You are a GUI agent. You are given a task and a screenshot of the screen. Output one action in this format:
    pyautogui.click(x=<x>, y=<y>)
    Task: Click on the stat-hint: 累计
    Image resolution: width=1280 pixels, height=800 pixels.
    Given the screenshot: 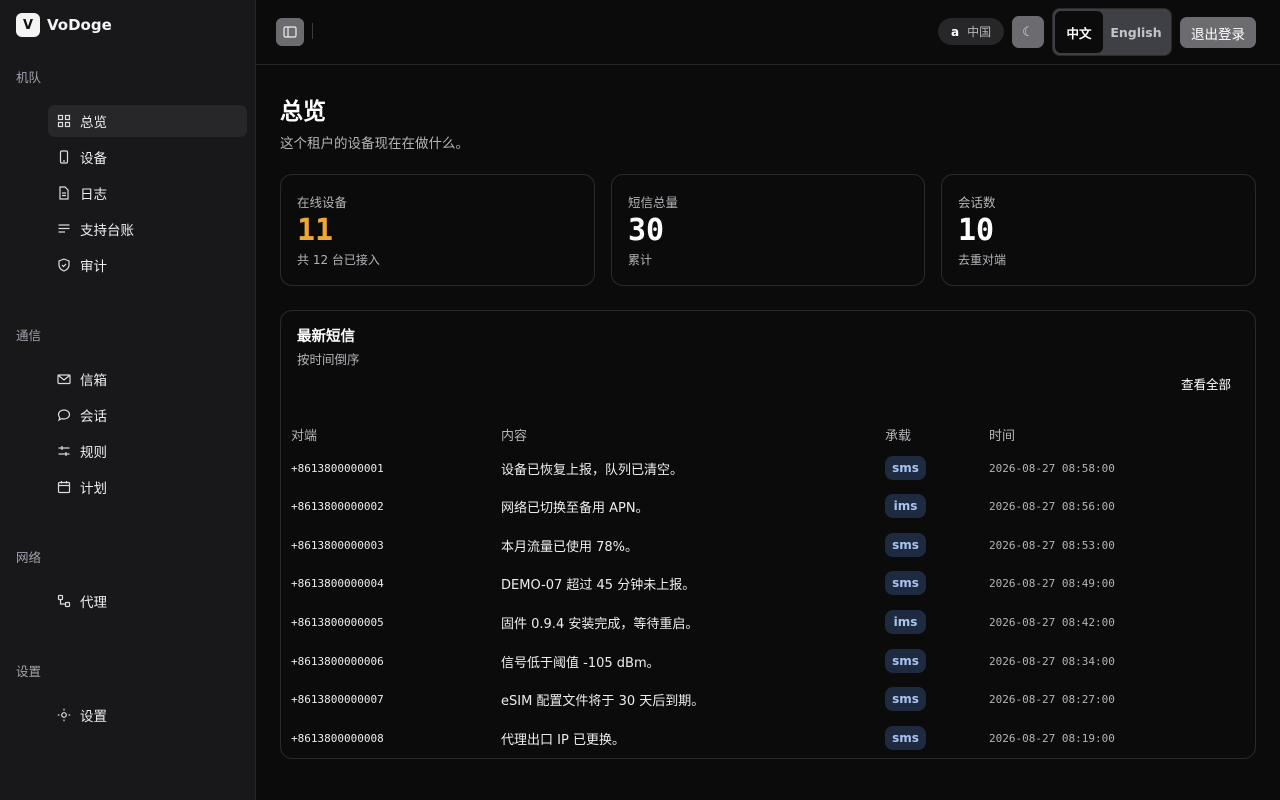 What is the action you would take?
    pyautogui.click(x=640, y=260)
    